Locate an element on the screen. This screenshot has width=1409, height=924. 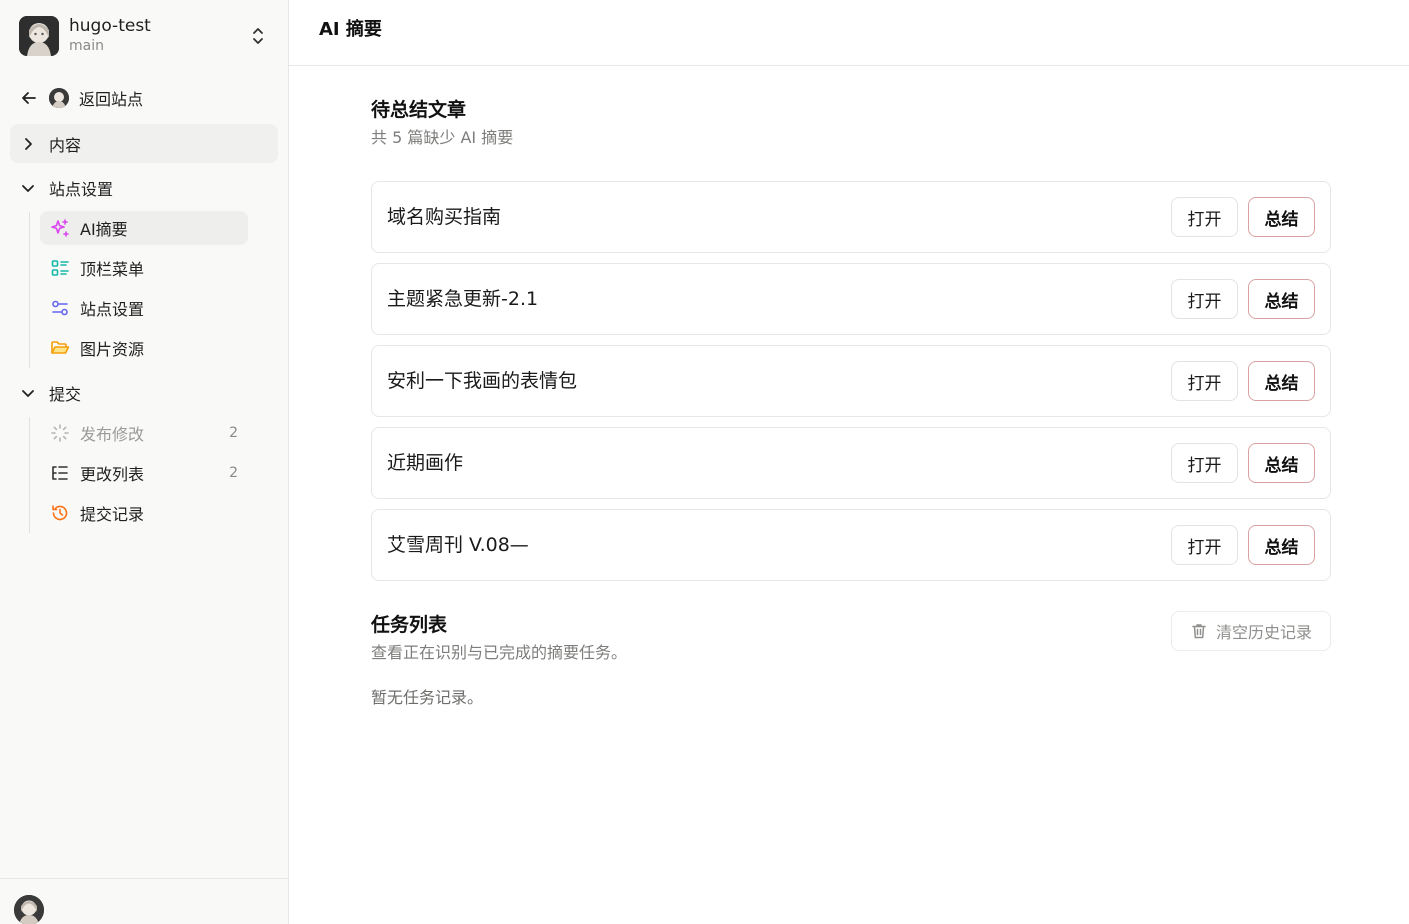
chevron-right-icon is located at coordinates (28, 143).